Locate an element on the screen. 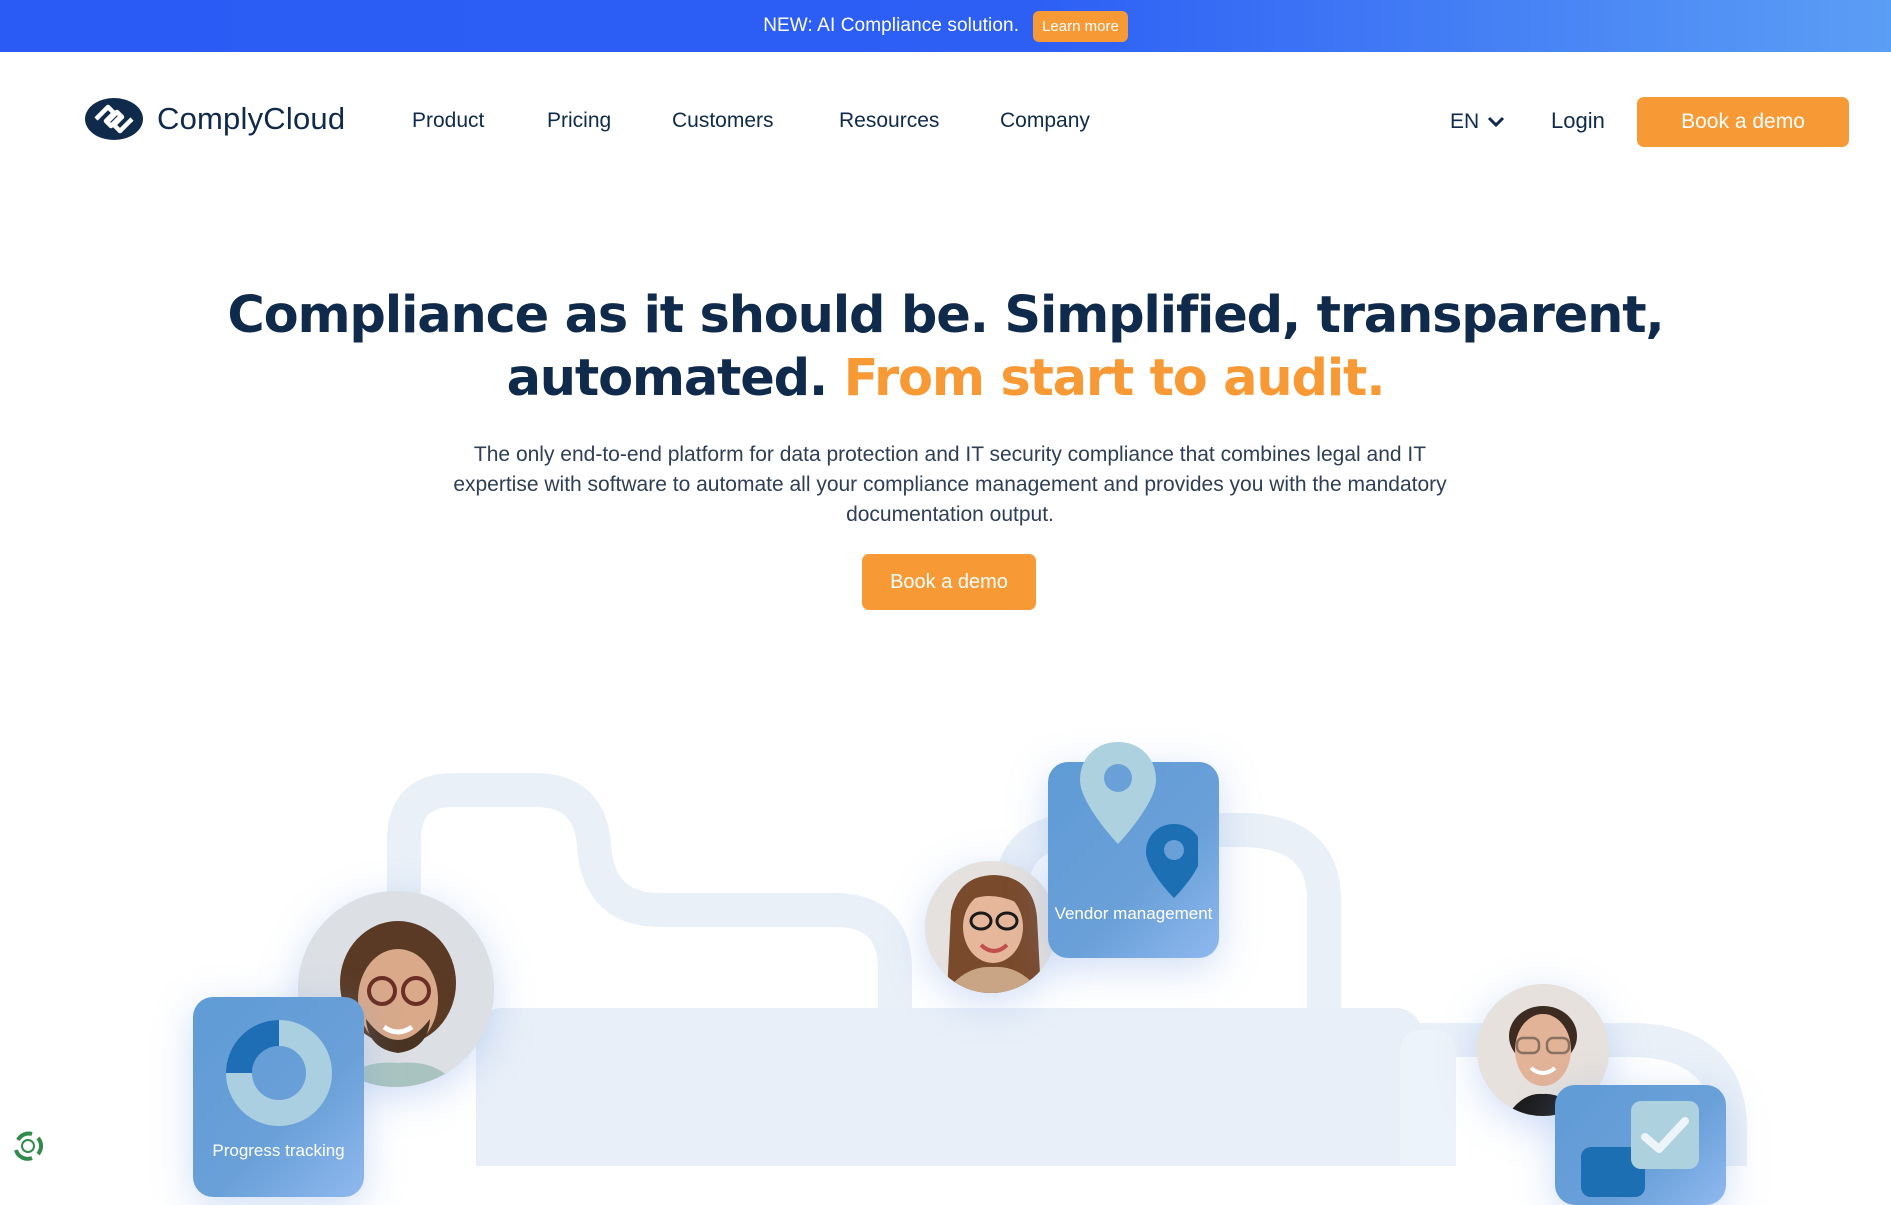 The height and width of the screenshot is (1205, 1891). dashboard-panel-edge is located at coordinates (1428, 1098).